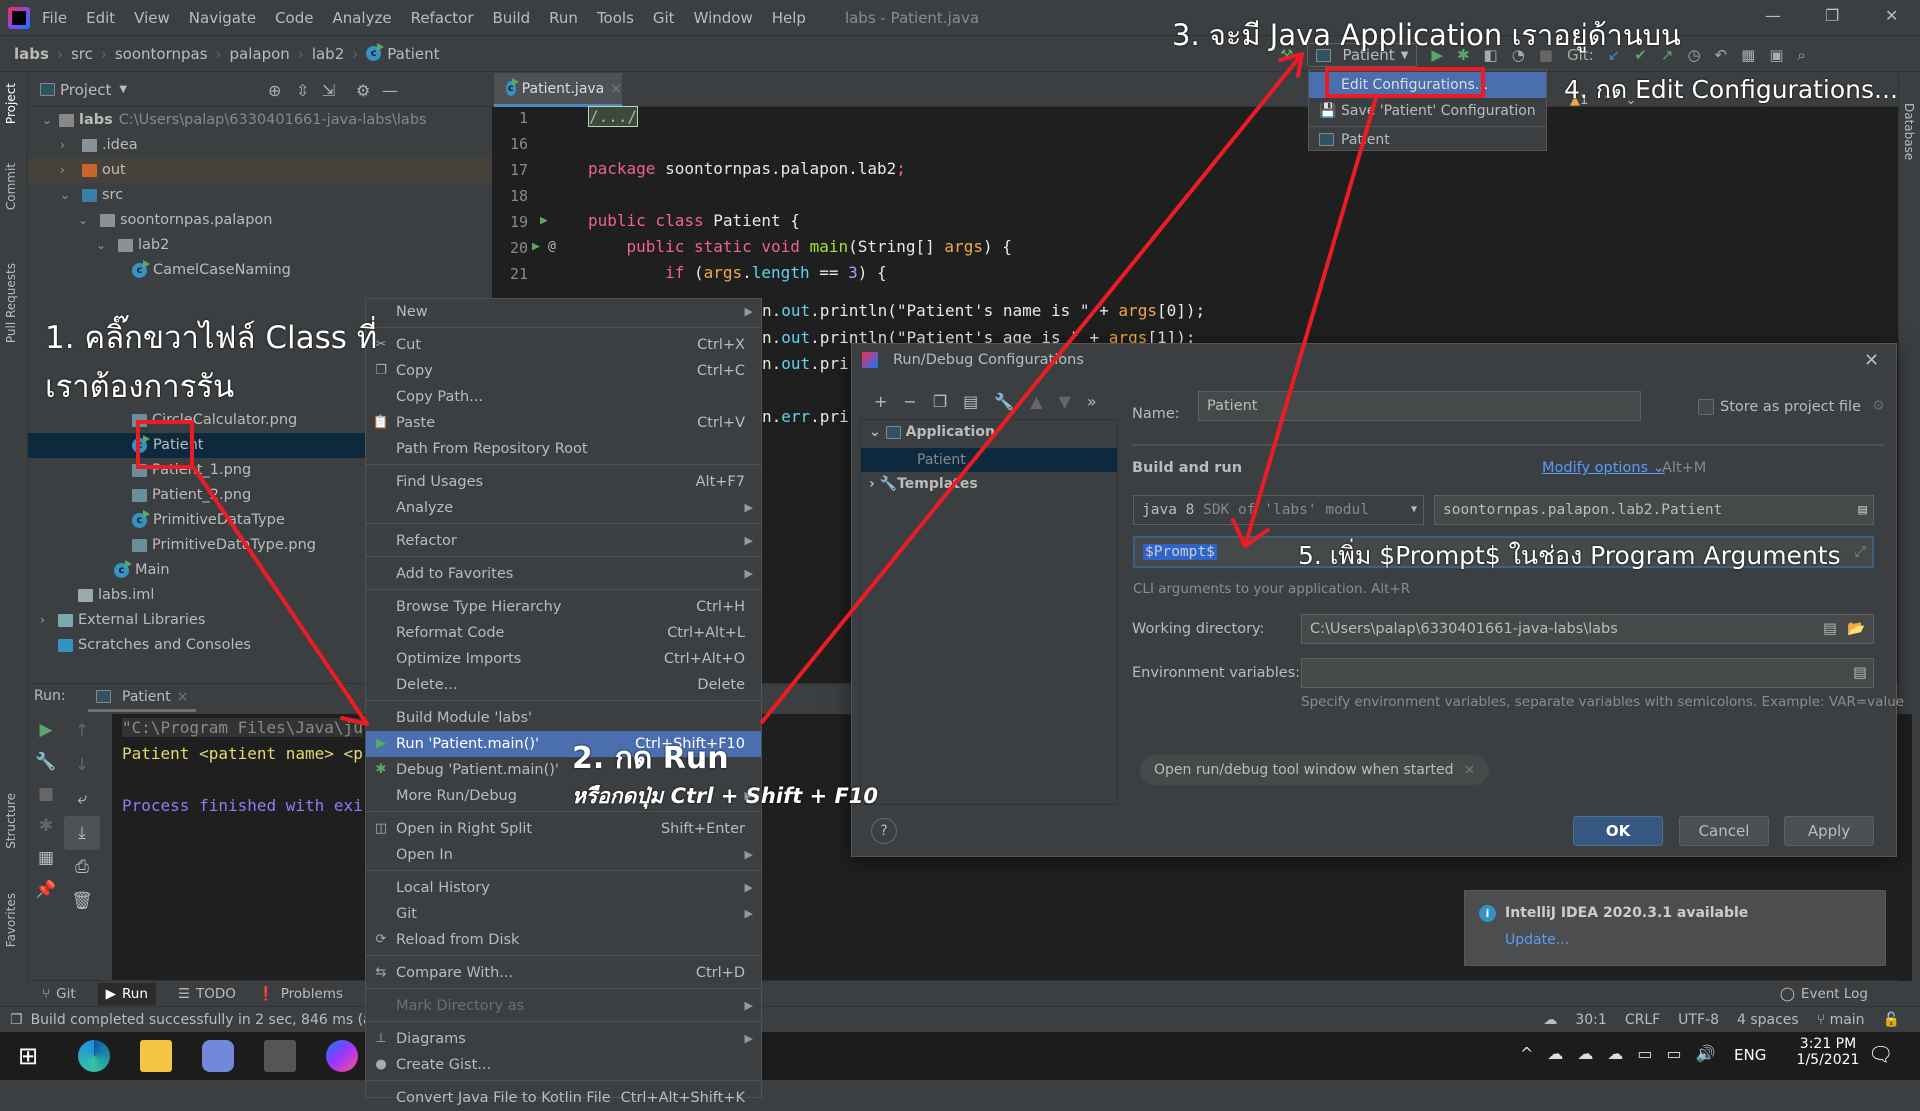  Describe the element at coordinates (694, 220) in the screenshot. I see `code-line: public class Patient {` at that location.